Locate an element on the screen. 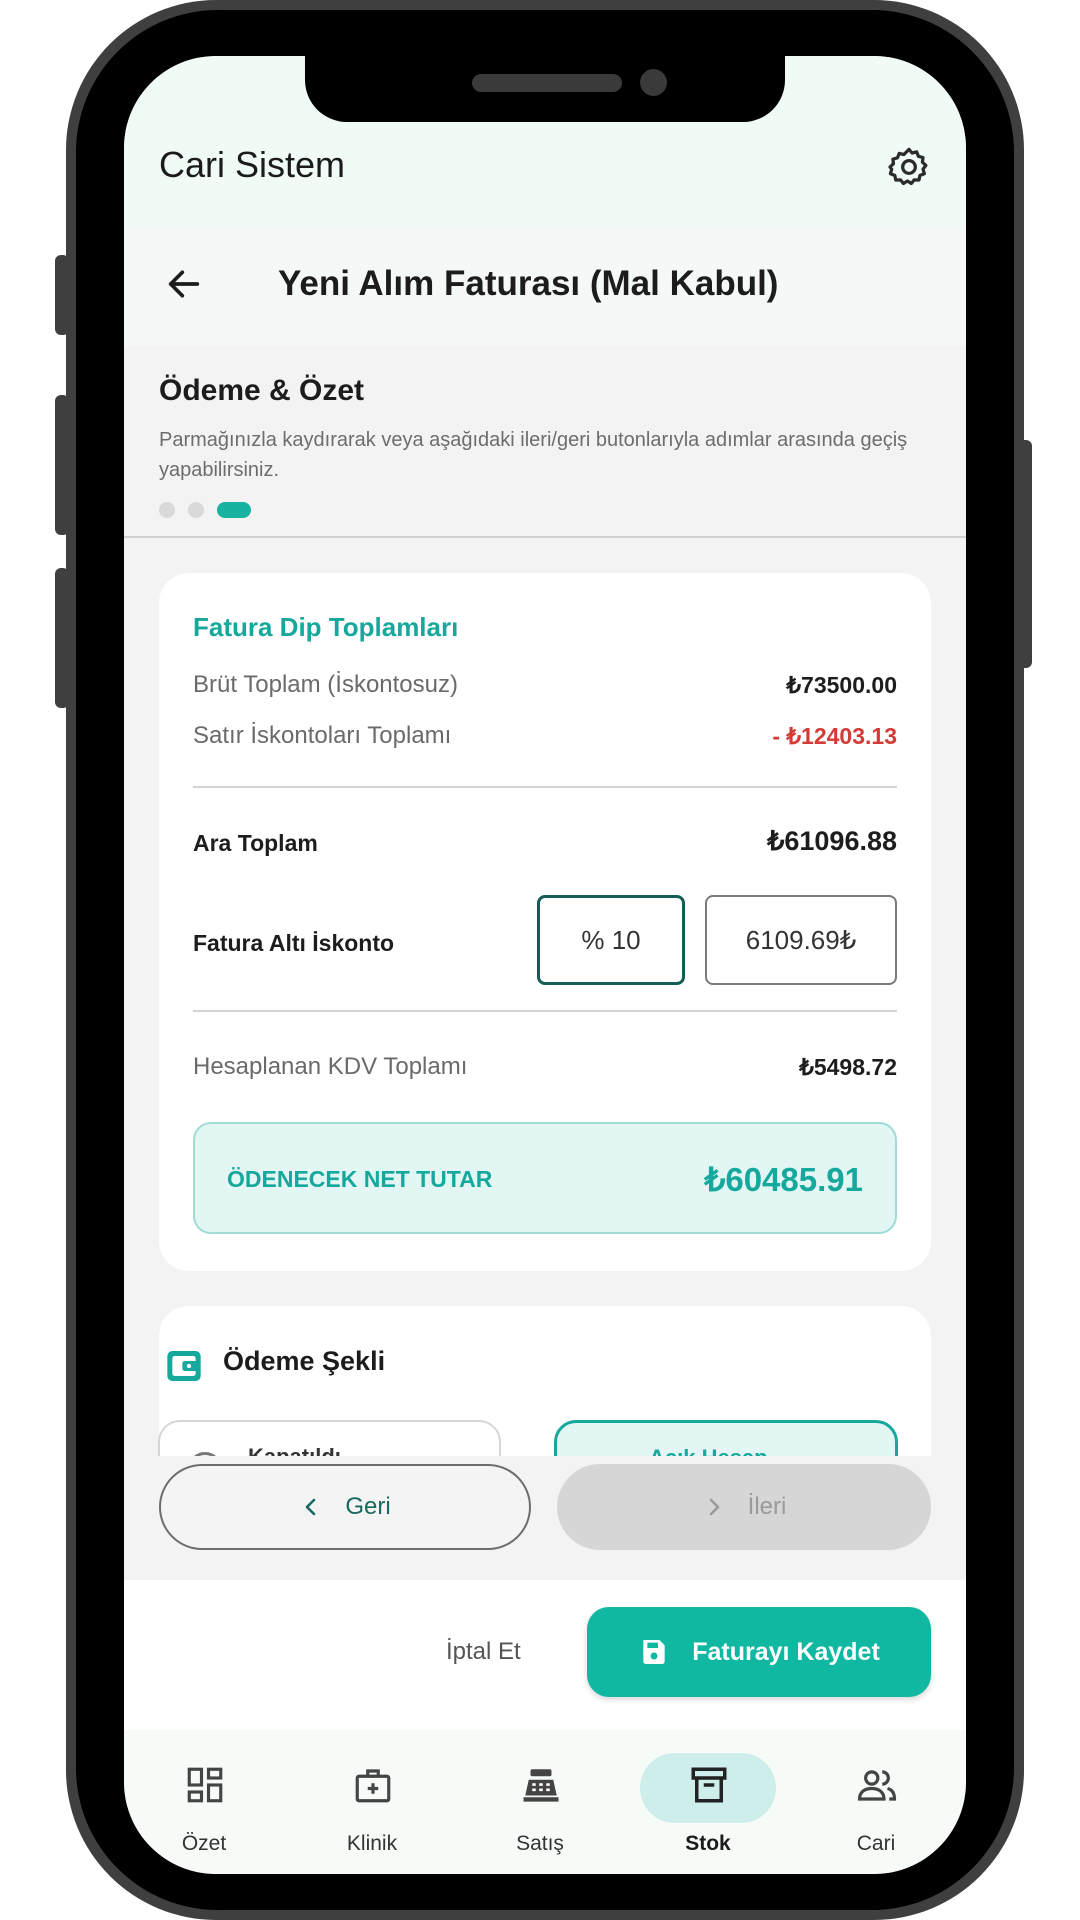  app-title: Cari Sistem is located at coordinates (252, 164).